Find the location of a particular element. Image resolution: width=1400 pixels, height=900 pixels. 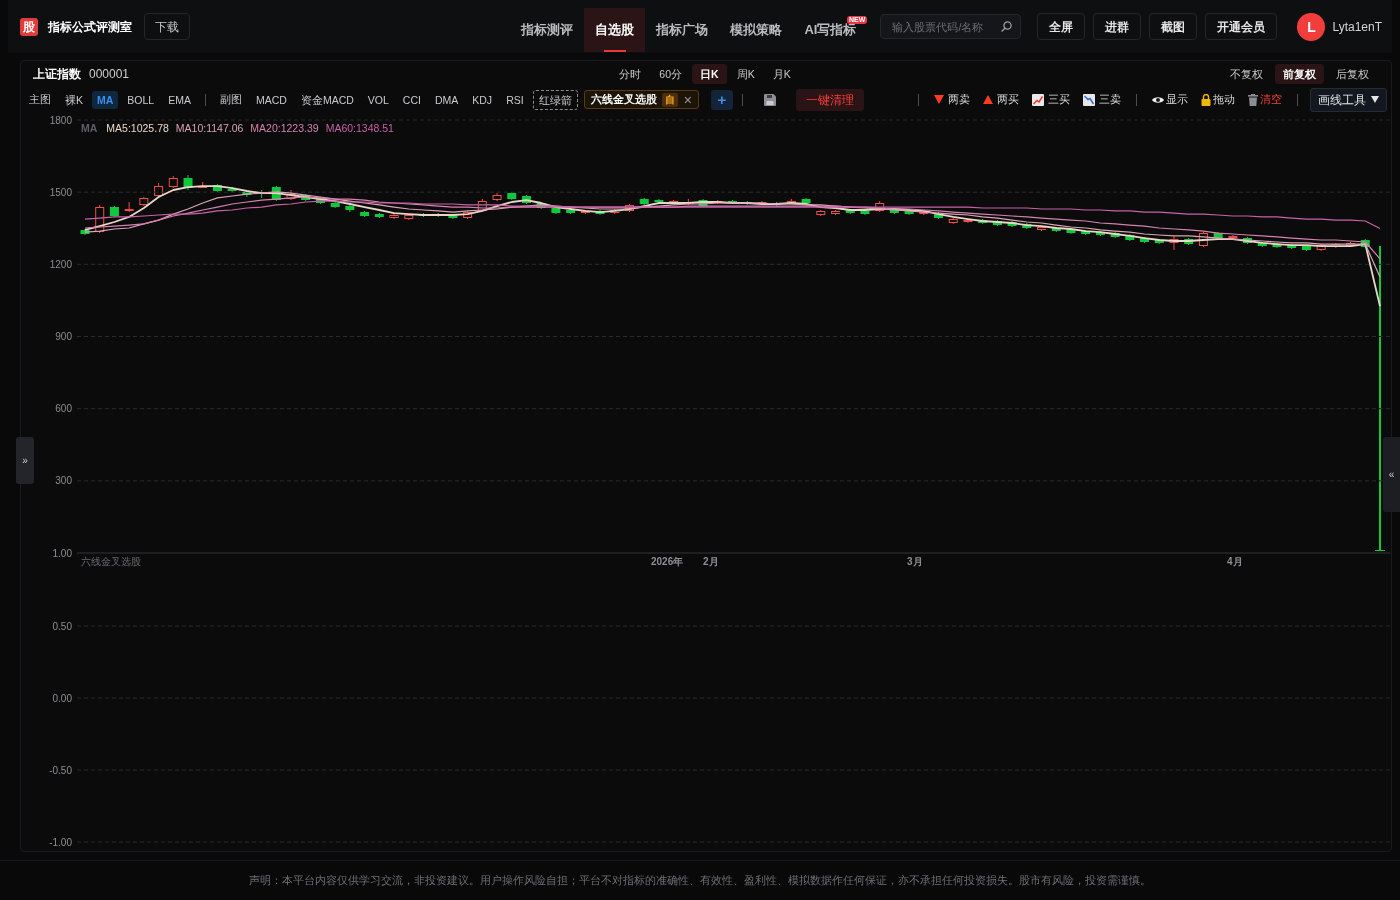

search-icon is located at coordinates (1007, 26).